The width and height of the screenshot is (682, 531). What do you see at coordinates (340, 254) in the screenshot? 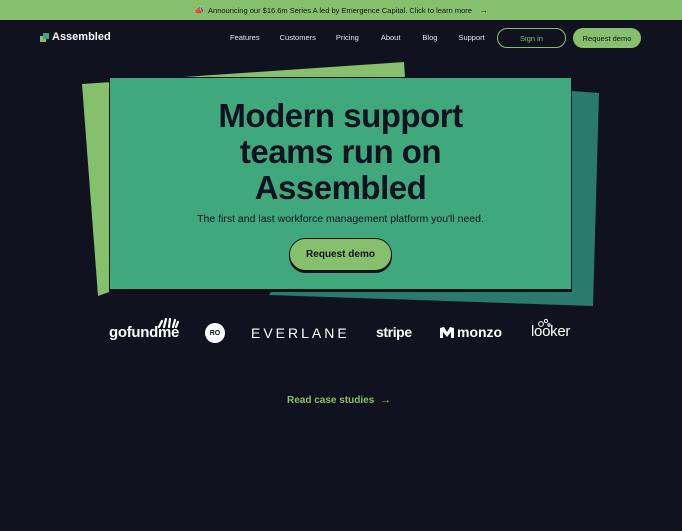
I see `request-demo-hero-button: Request demo` at bounding box center [340, 254].